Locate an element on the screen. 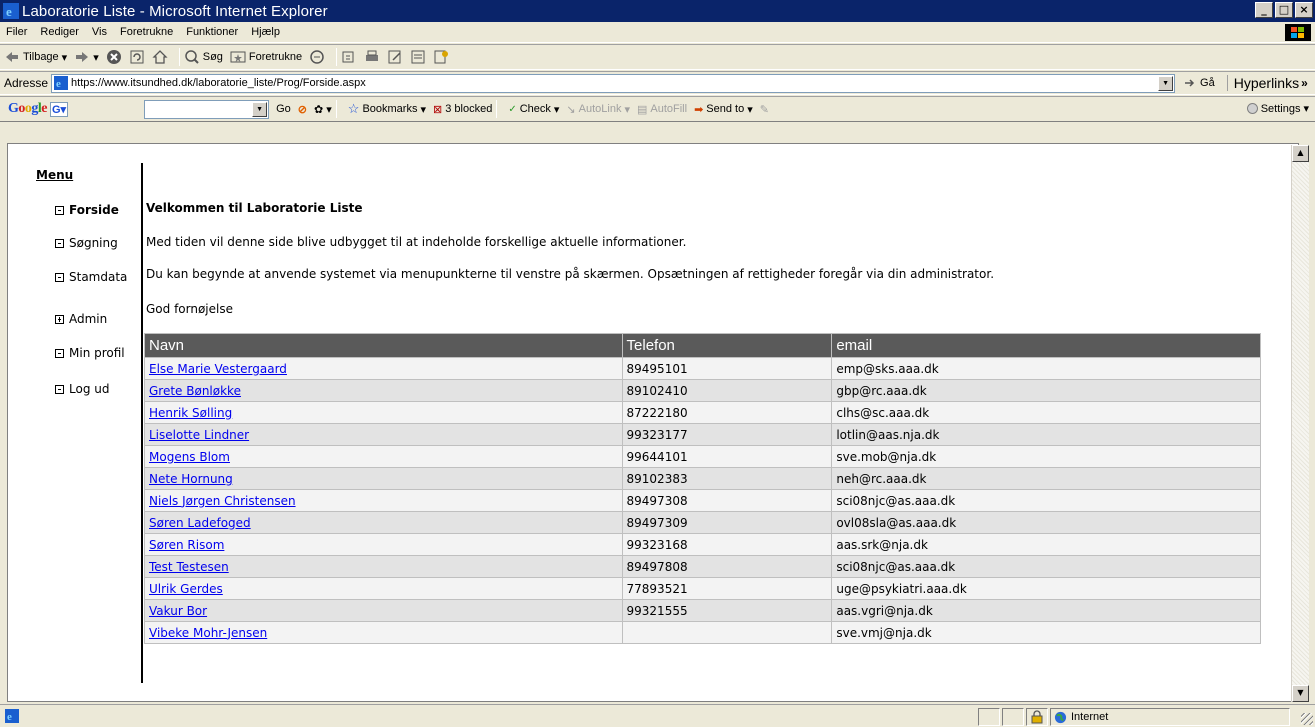  person-link: Test Testesen is located at coordinates (189, 567).